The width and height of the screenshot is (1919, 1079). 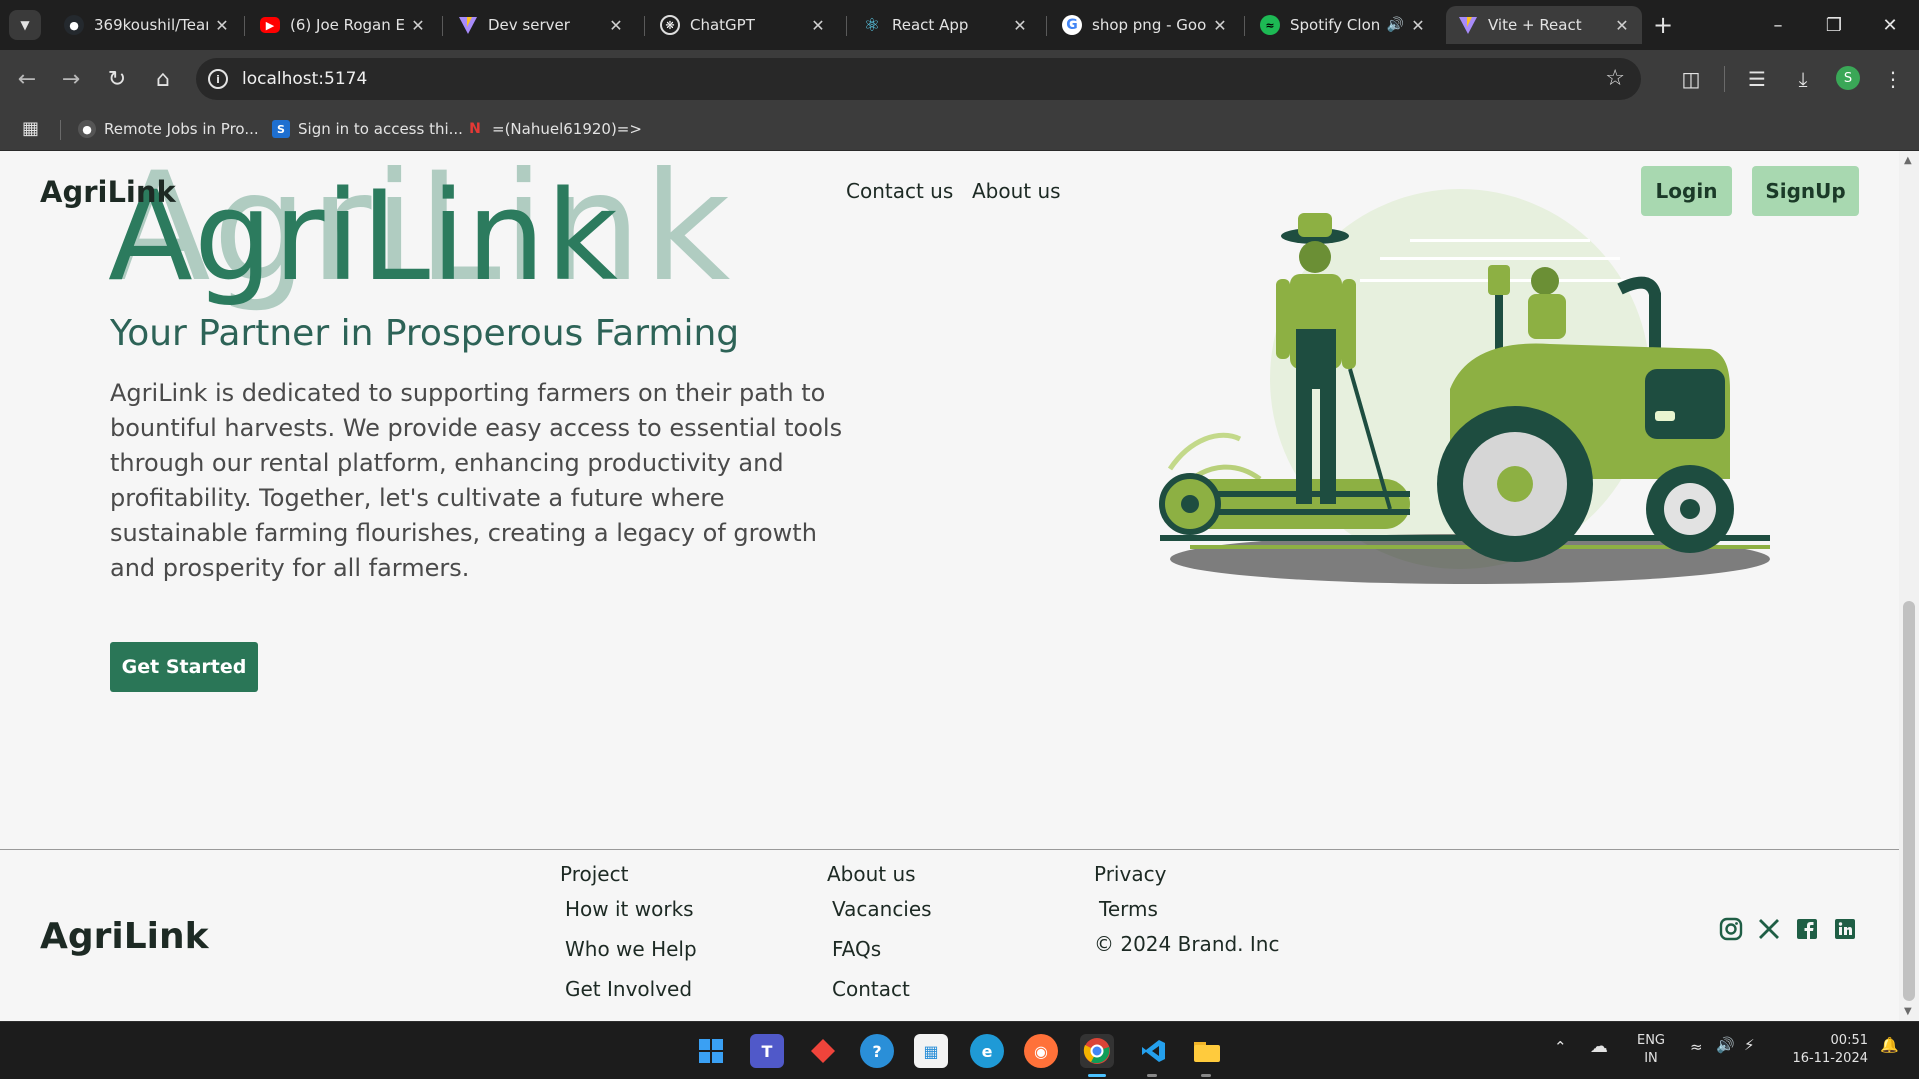 What do you see at coordinates (218, 79) in the screenshot?
I see `site-info-icon: i` at bounding box center [218, 79].